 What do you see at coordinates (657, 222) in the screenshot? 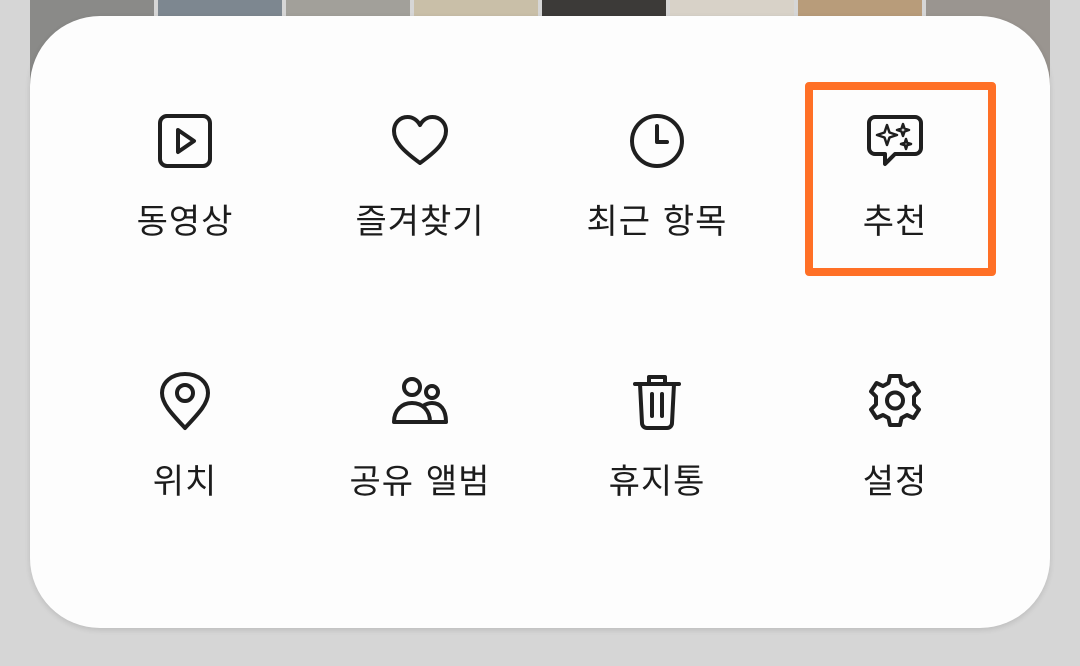
I see `menu-item-label: 최근 항목` at bounding box center [657, 222].